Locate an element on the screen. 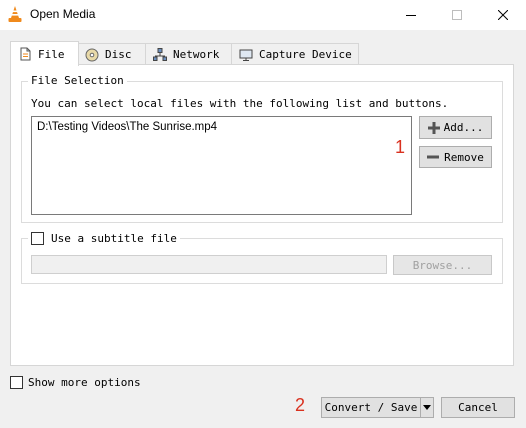  tab-network: Network is located at coordinates (189, 54).